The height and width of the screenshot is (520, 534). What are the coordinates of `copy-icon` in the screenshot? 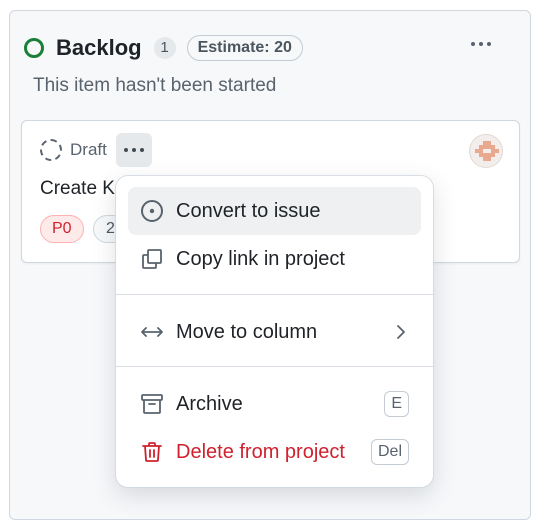 It's located at (152, 259).